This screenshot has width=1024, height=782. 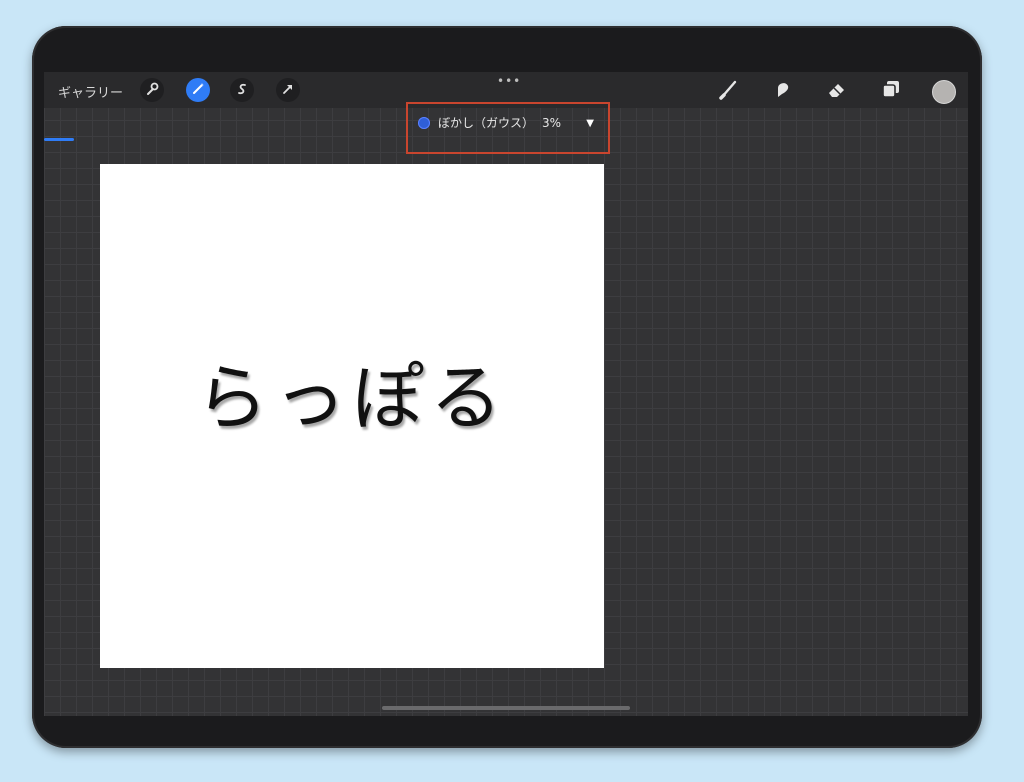 I want to click on brush-icon, so click(x=729, y=91).